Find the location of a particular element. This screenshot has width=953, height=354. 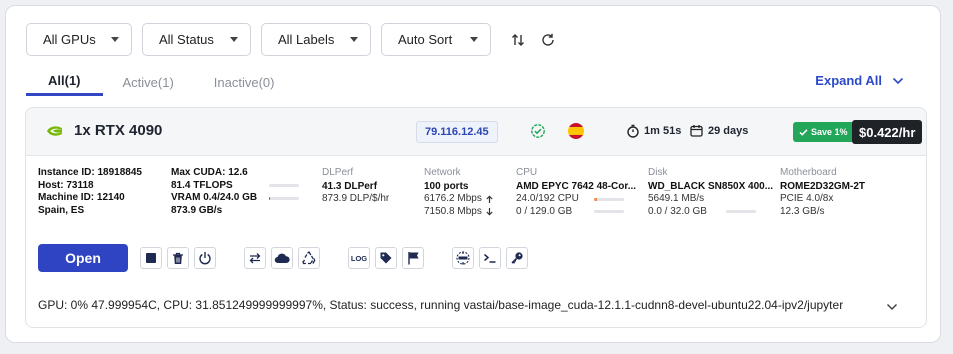

stop-icon is located at coordinates (151, 258).